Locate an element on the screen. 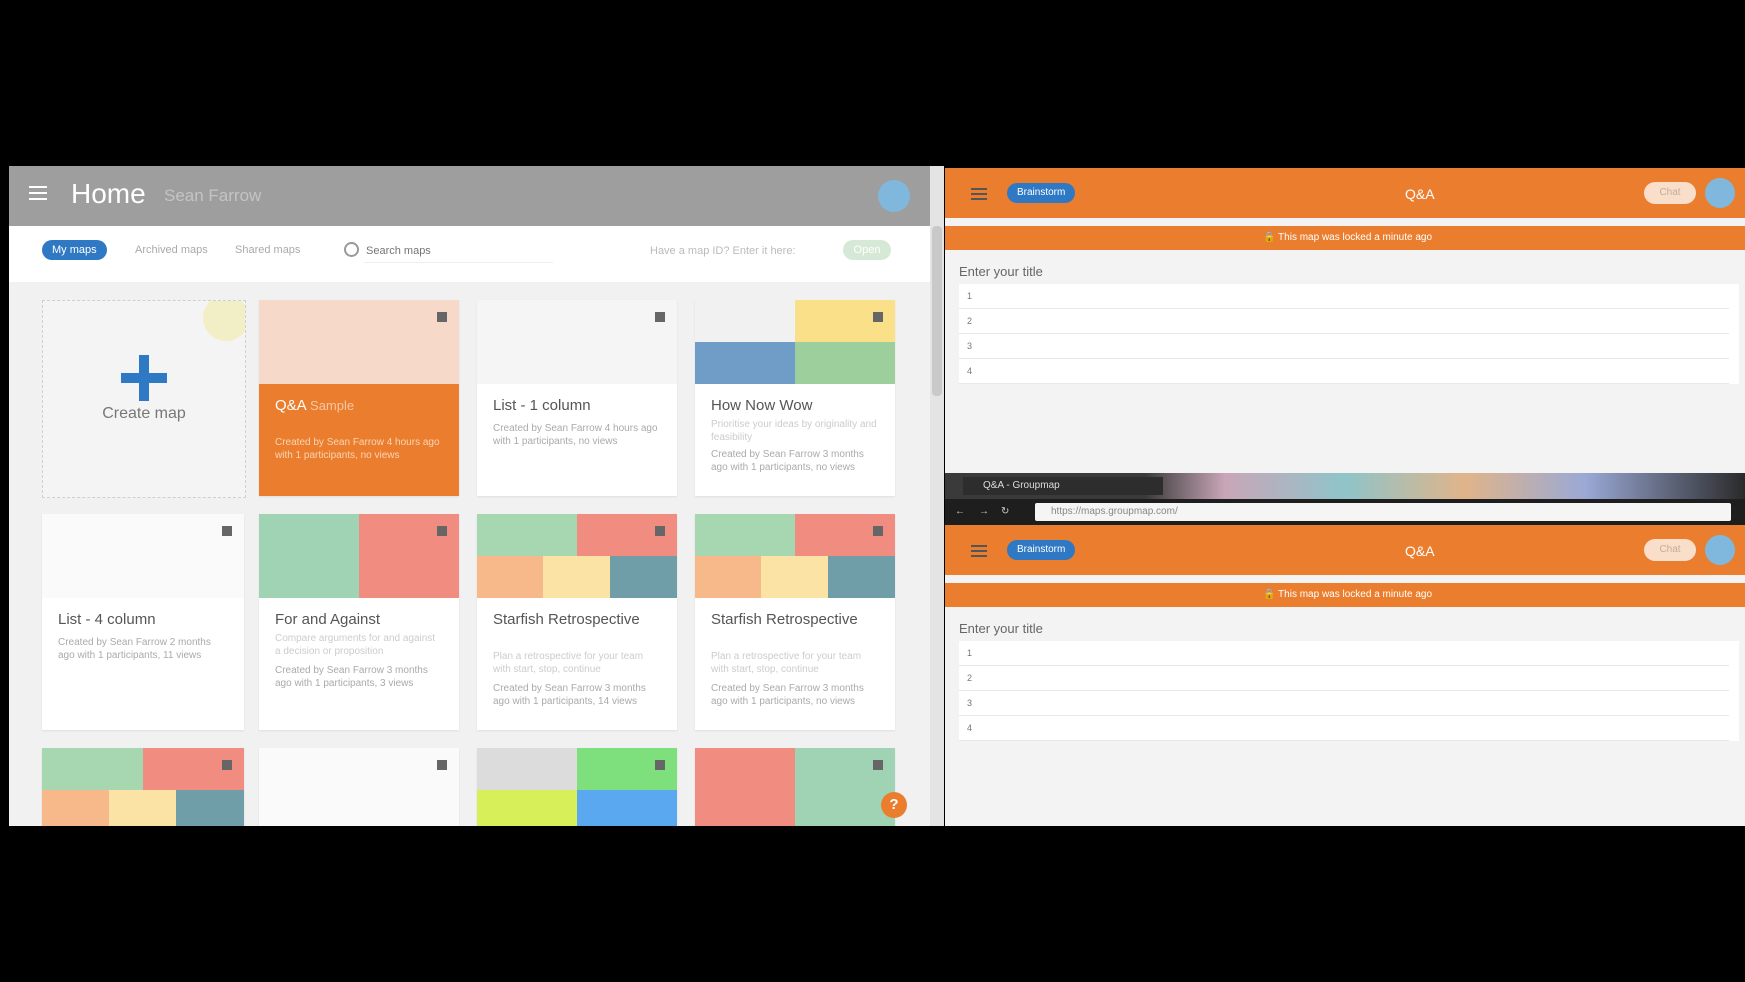 The width and height of the screenshot is (1745, 982). open-button: Open is located at coordinates (867, 250).